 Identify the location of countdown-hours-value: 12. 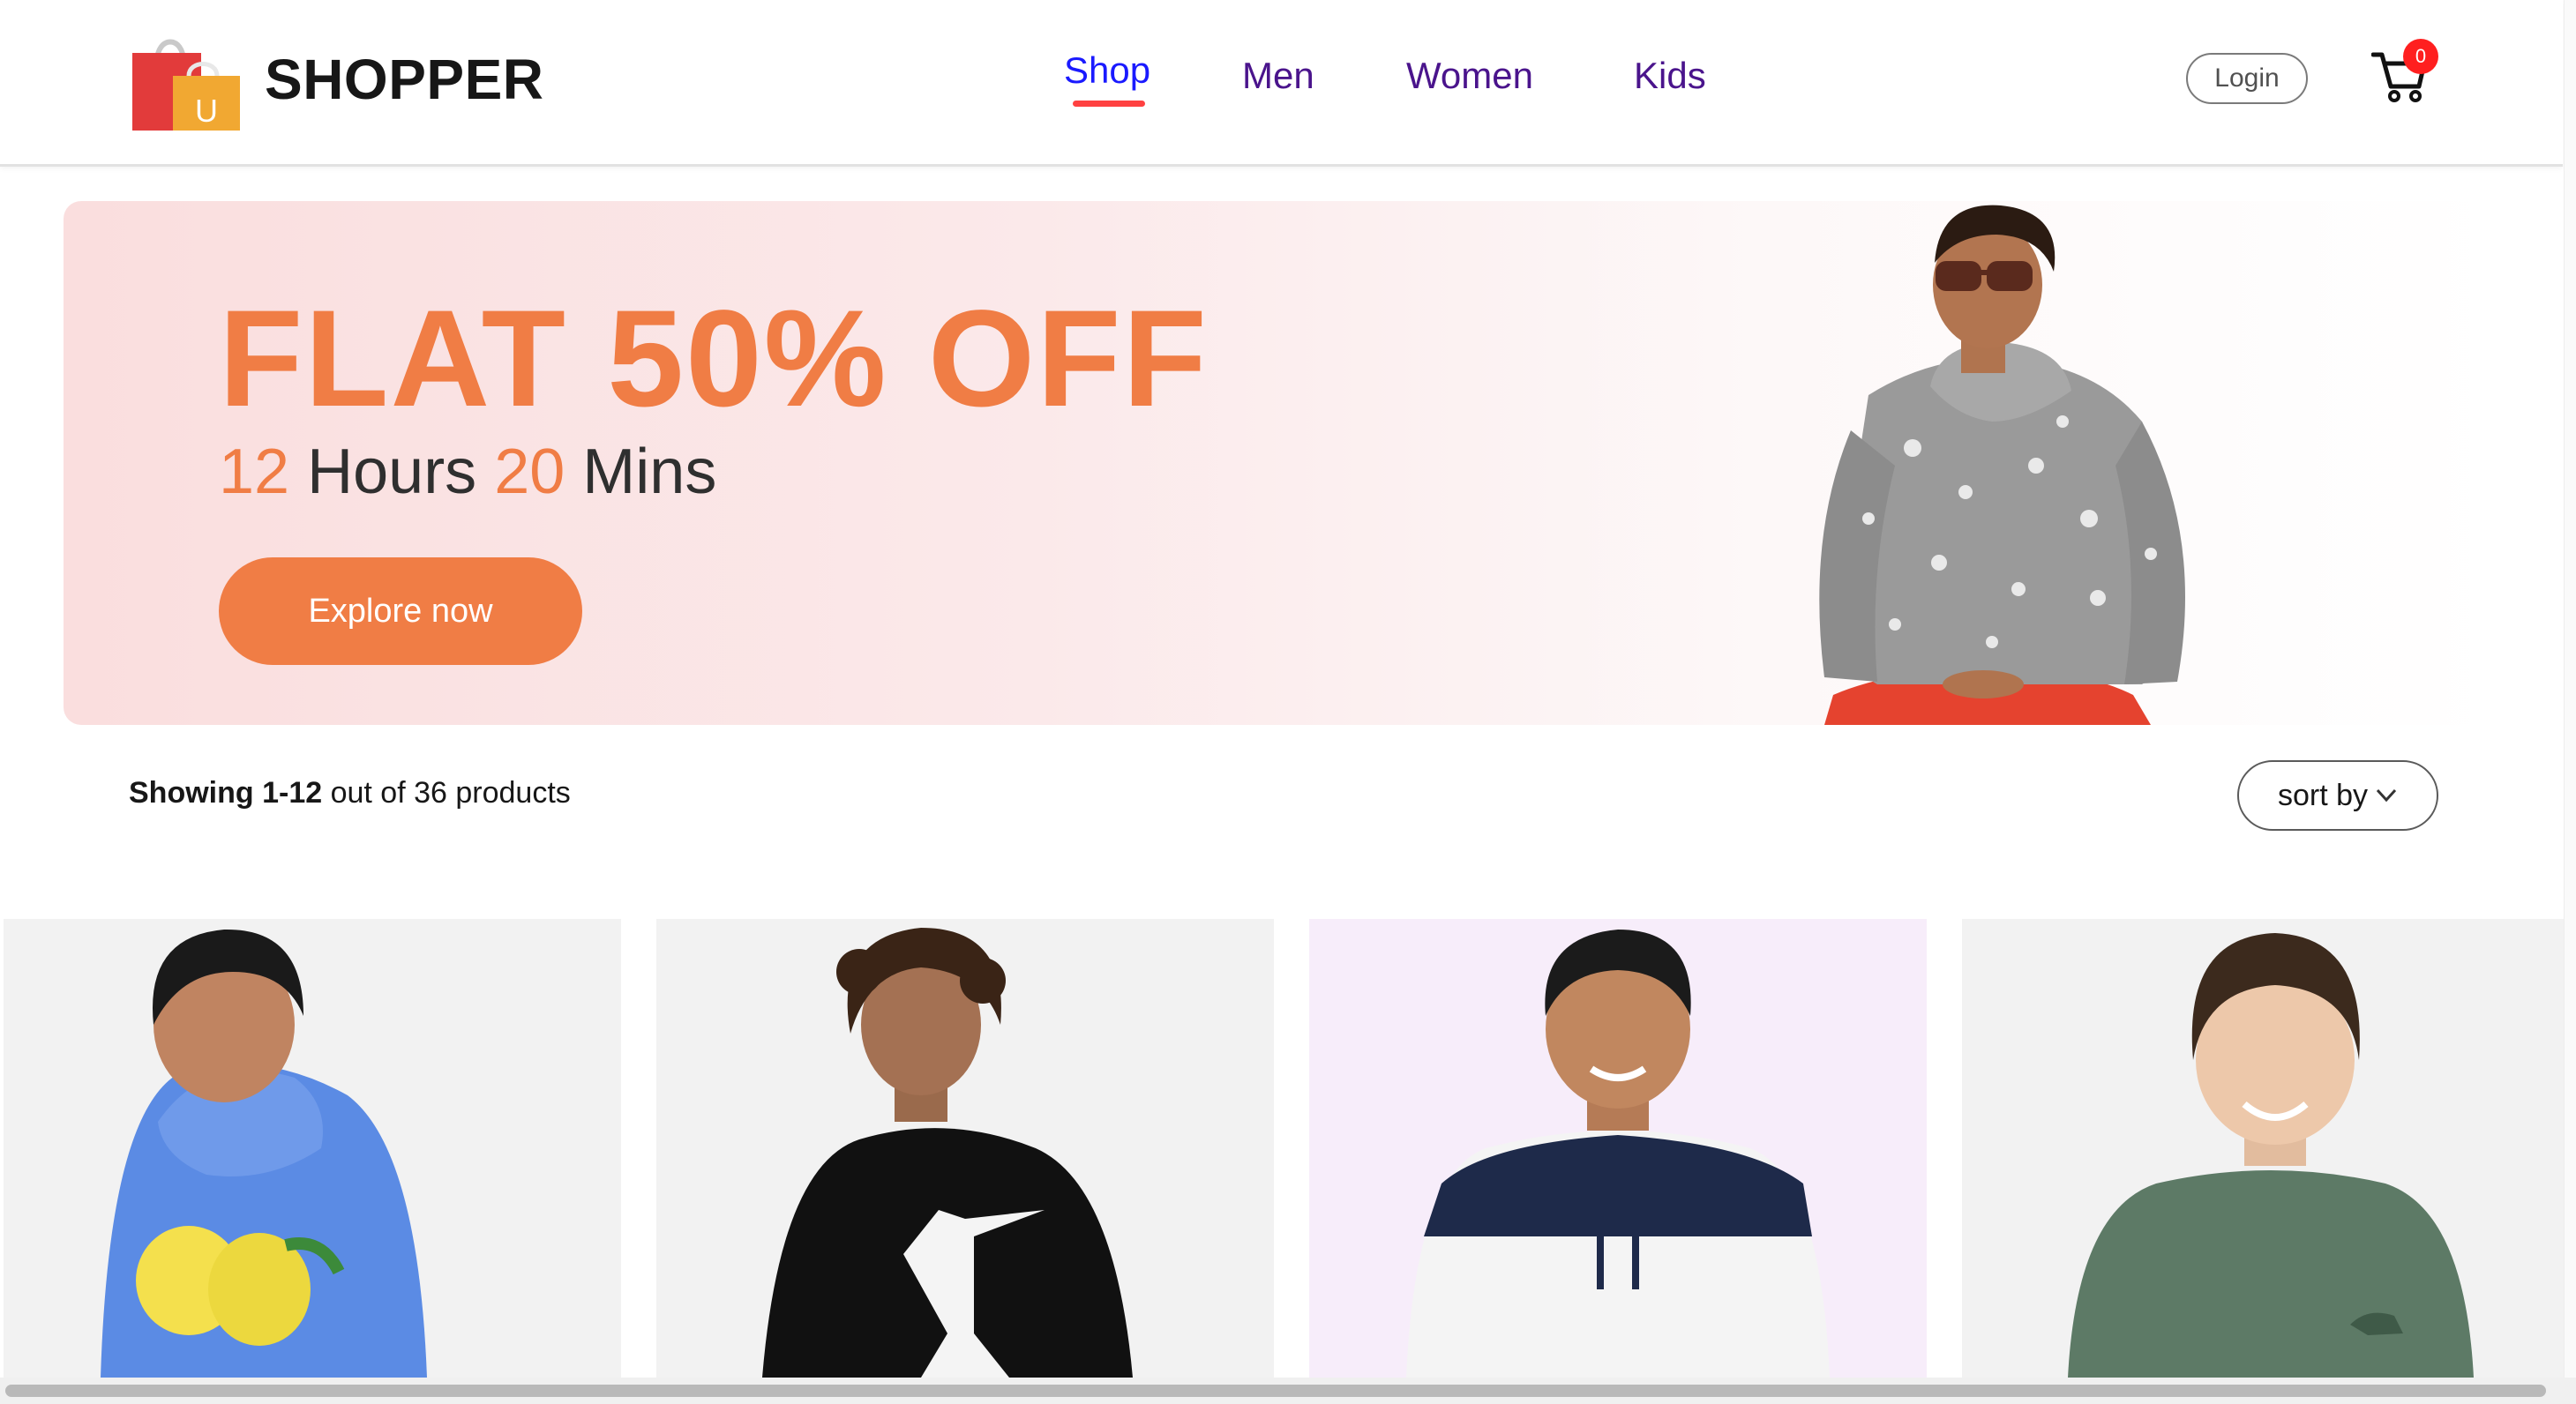
(255, 472).